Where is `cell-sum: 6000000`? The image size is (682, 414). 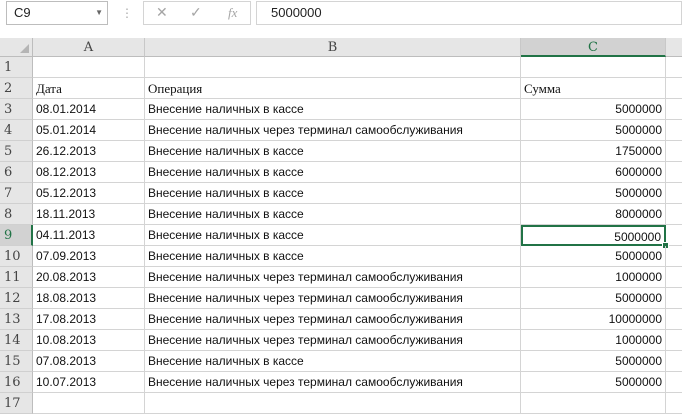 cell-sum: 6000000 is located at coordinates (593, 172).